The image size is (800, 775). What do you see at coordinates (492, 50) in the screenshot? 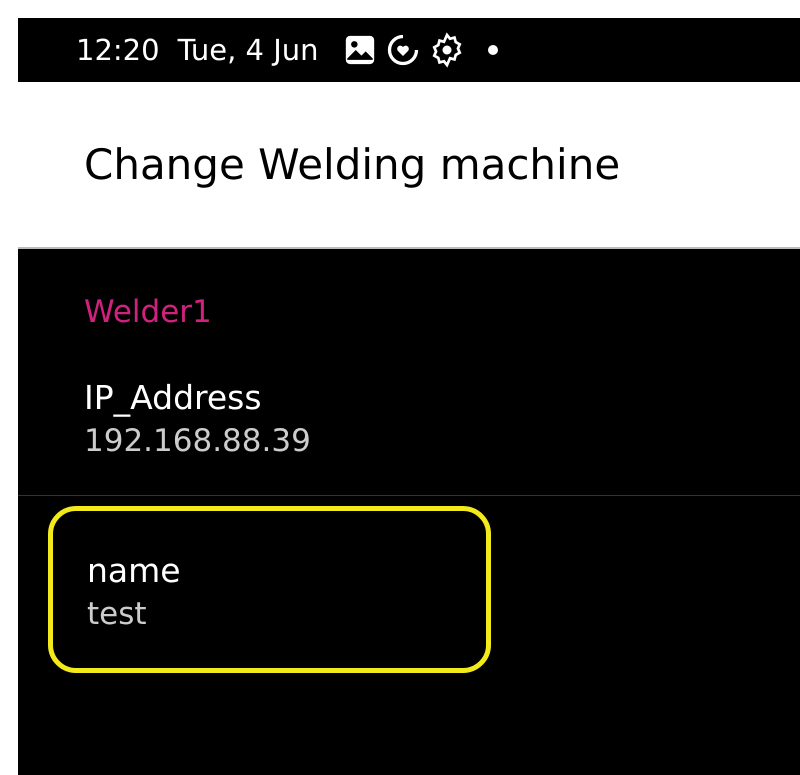
I see `notification-dot-icon` at bounding box center [492, 50].